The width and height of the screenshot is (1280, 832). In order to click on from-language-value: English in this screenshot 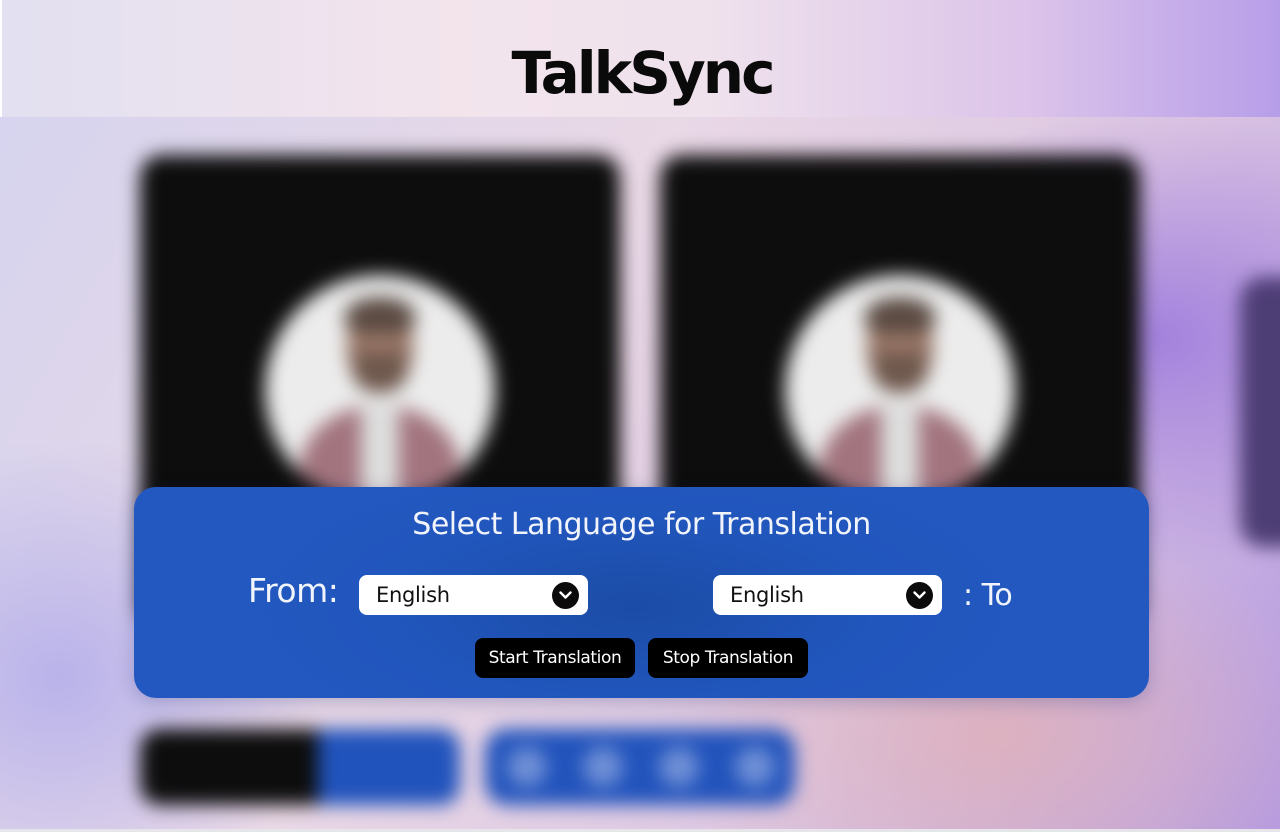, I will do `click(413, 595)`.